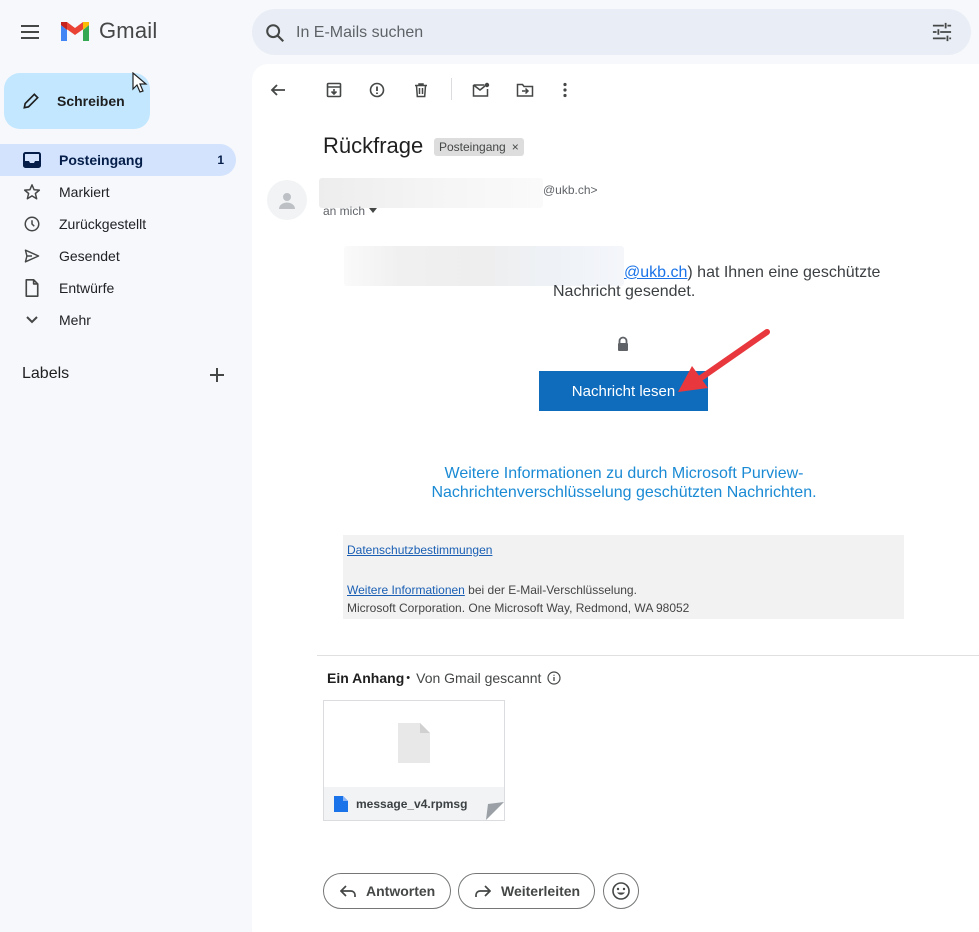 This screenshot has height=932, width=979. What do you see at coordinates (724, 360) in the screenshot?
I see `annotation-arrow-icon` at bounding box center [724, 360].